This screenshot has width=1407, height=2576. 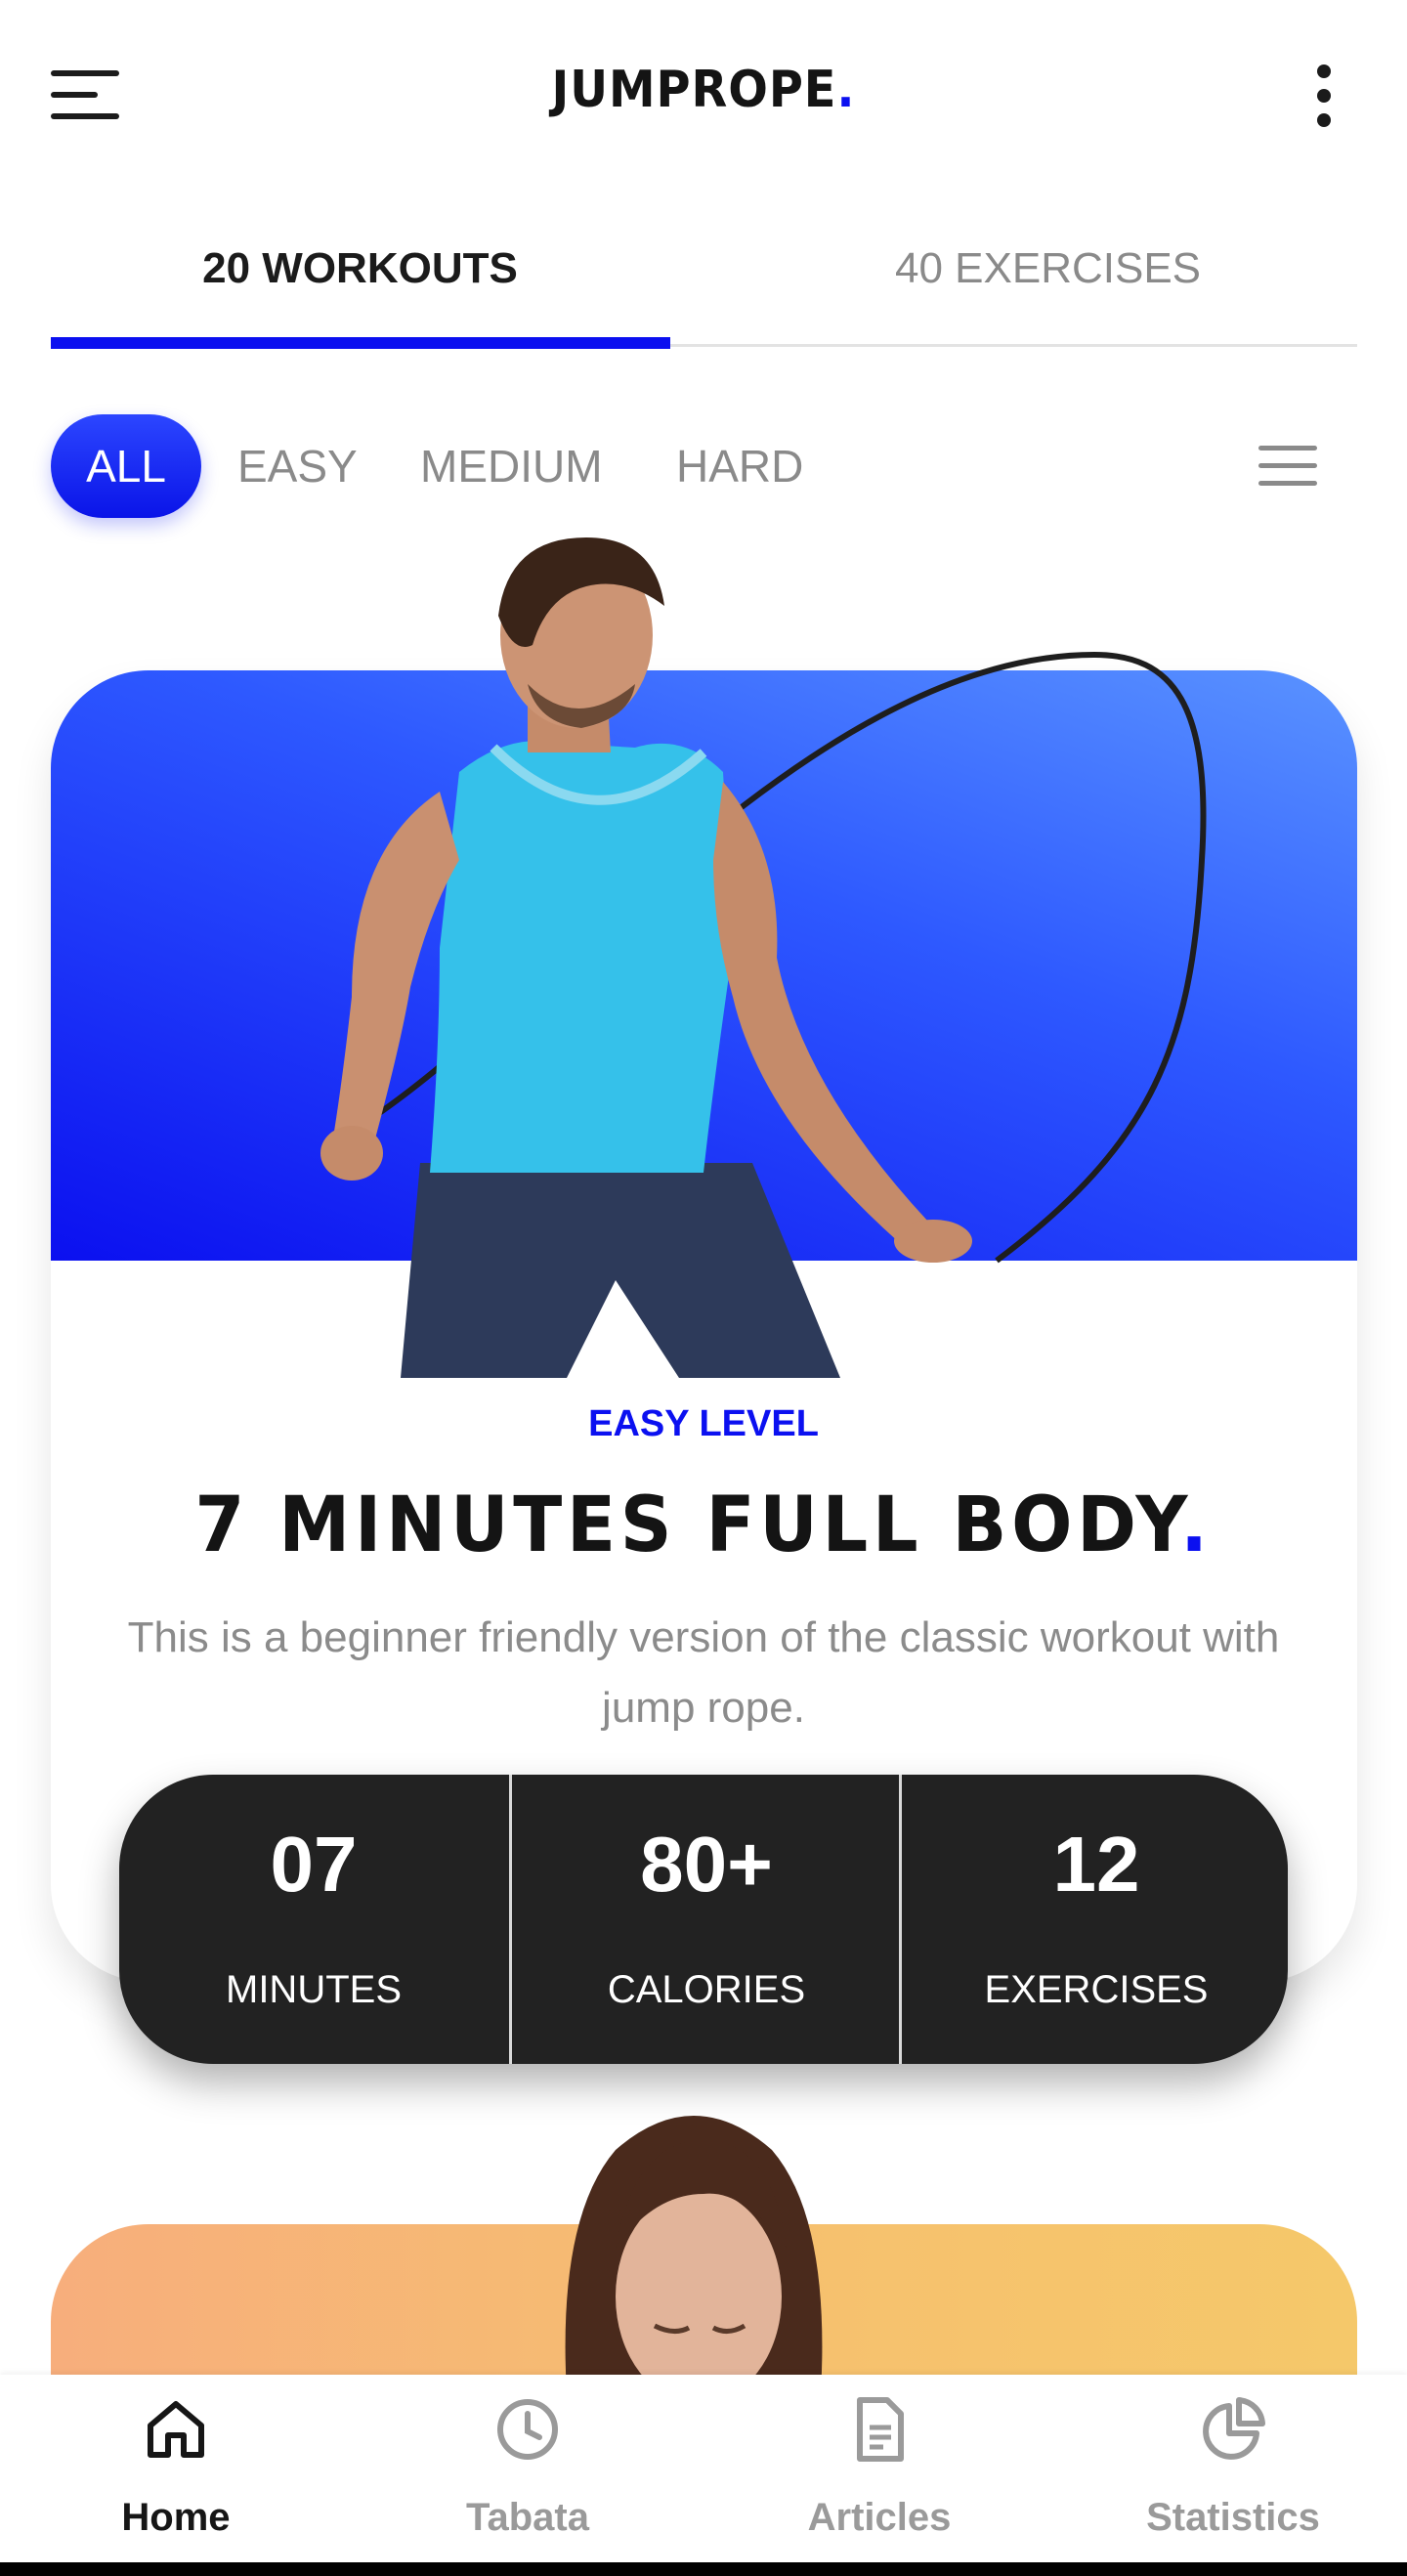 I want to click on stat-exercises-value: 12, so click(x=1096, y=1865).